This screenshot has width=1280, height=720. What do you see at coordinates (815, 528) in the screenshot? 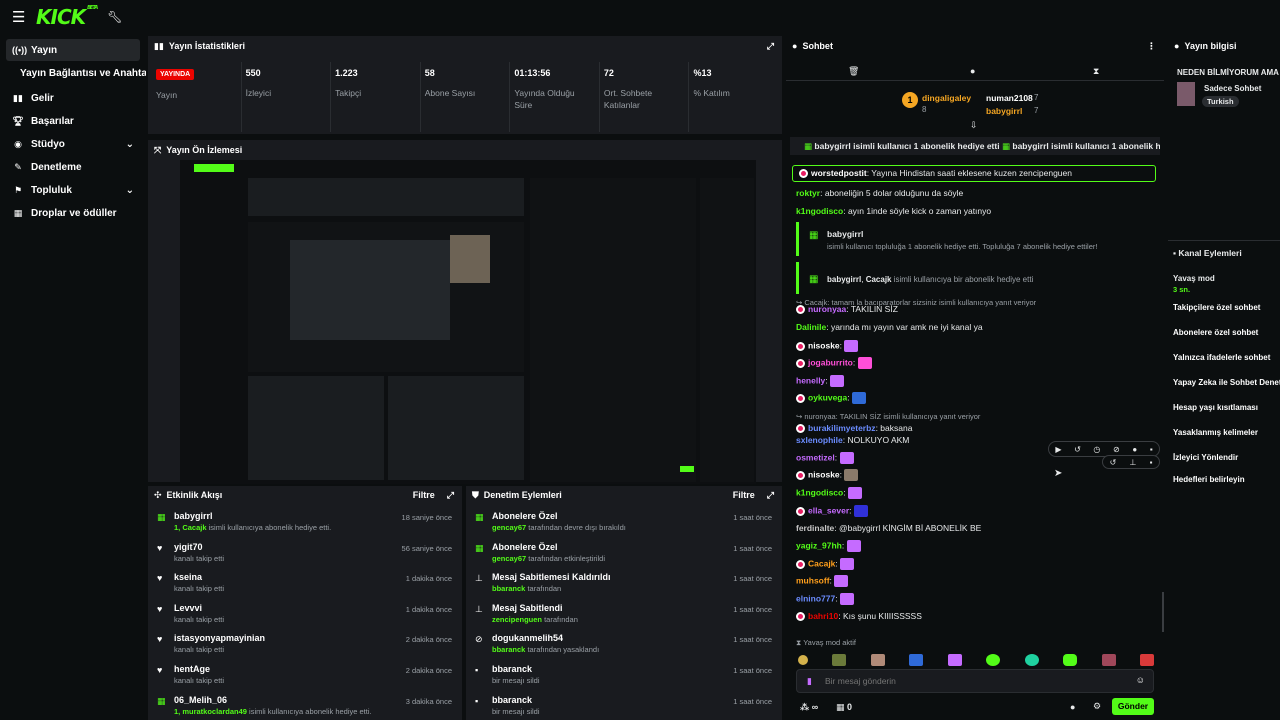
I see `chat-username: ferdinalte` at bounding box center [815, 528].